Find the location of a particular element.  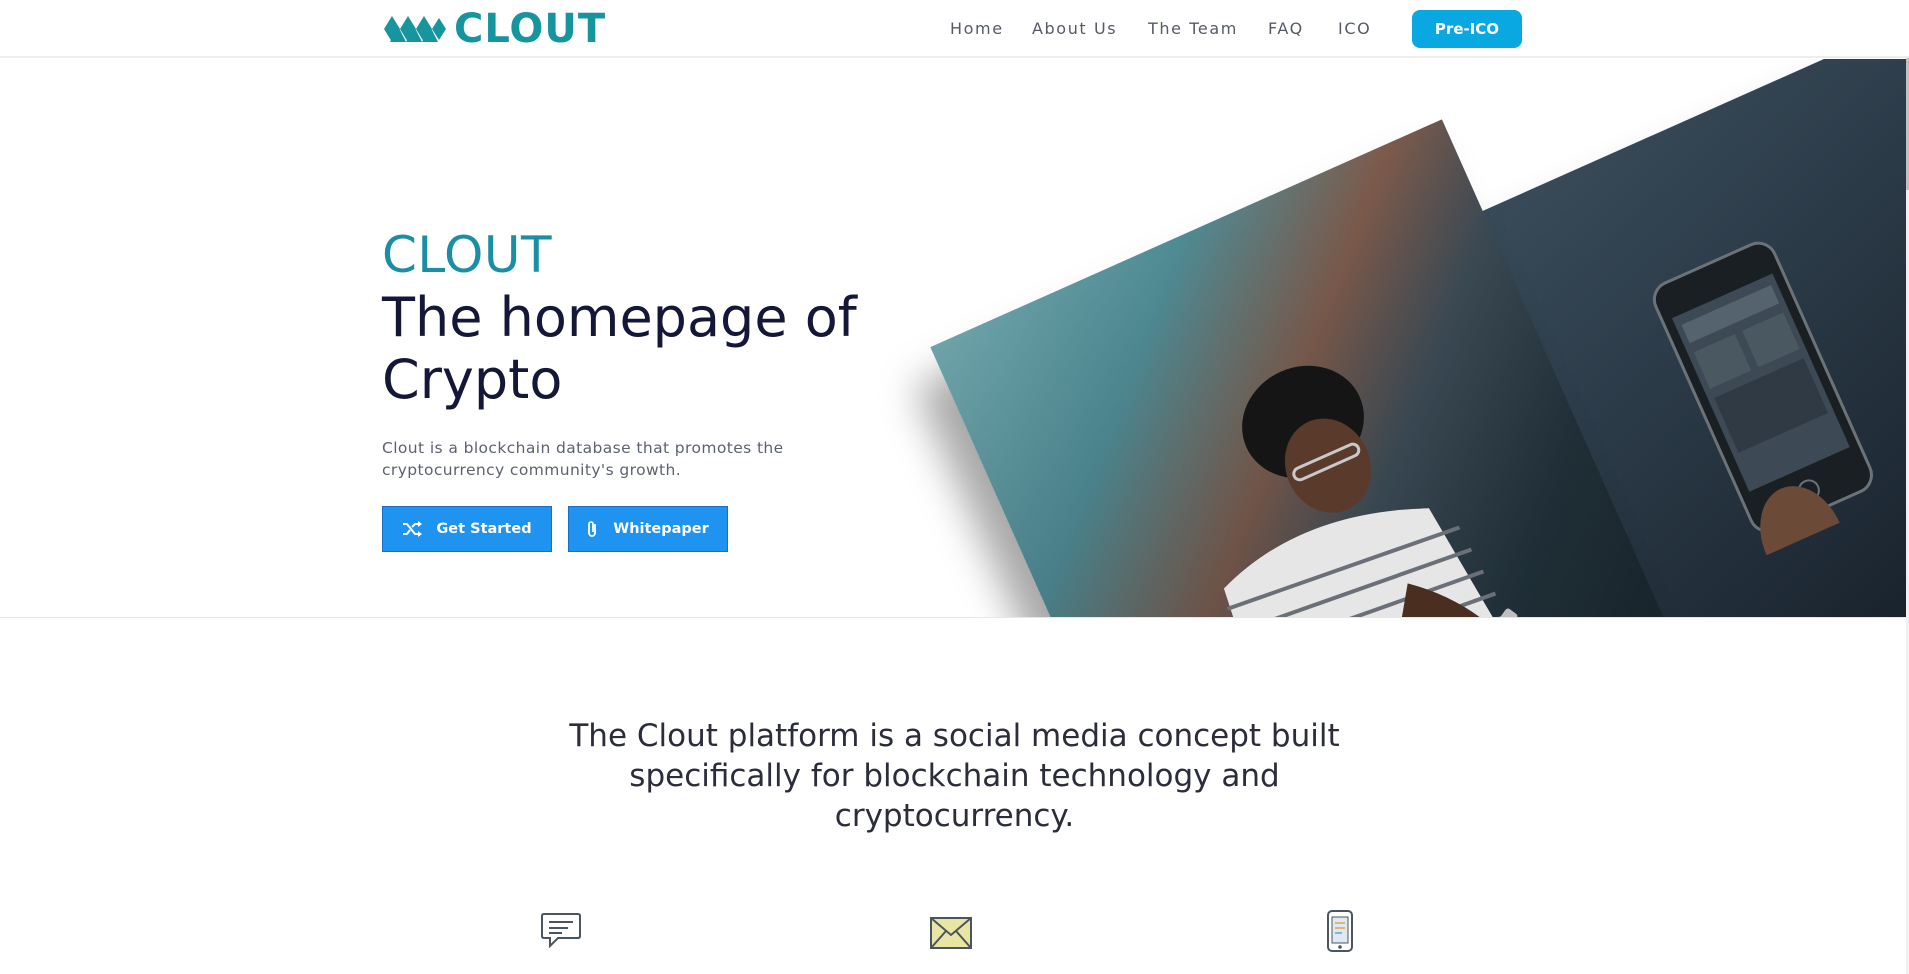

nav-home: Home is located at coordinates (977, 28).